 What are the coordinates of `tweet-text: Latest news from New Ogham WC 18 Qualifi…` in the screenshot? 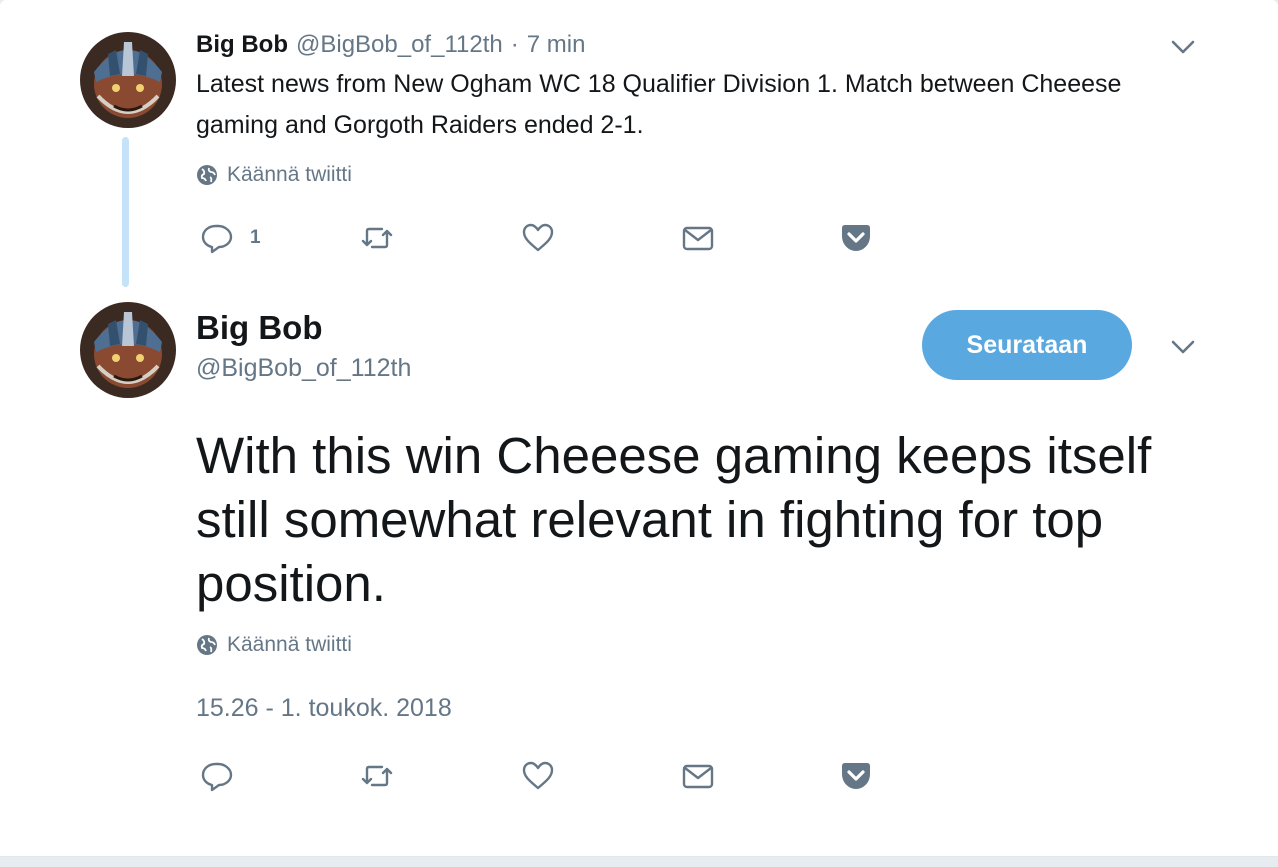 It's located at (659, 104).